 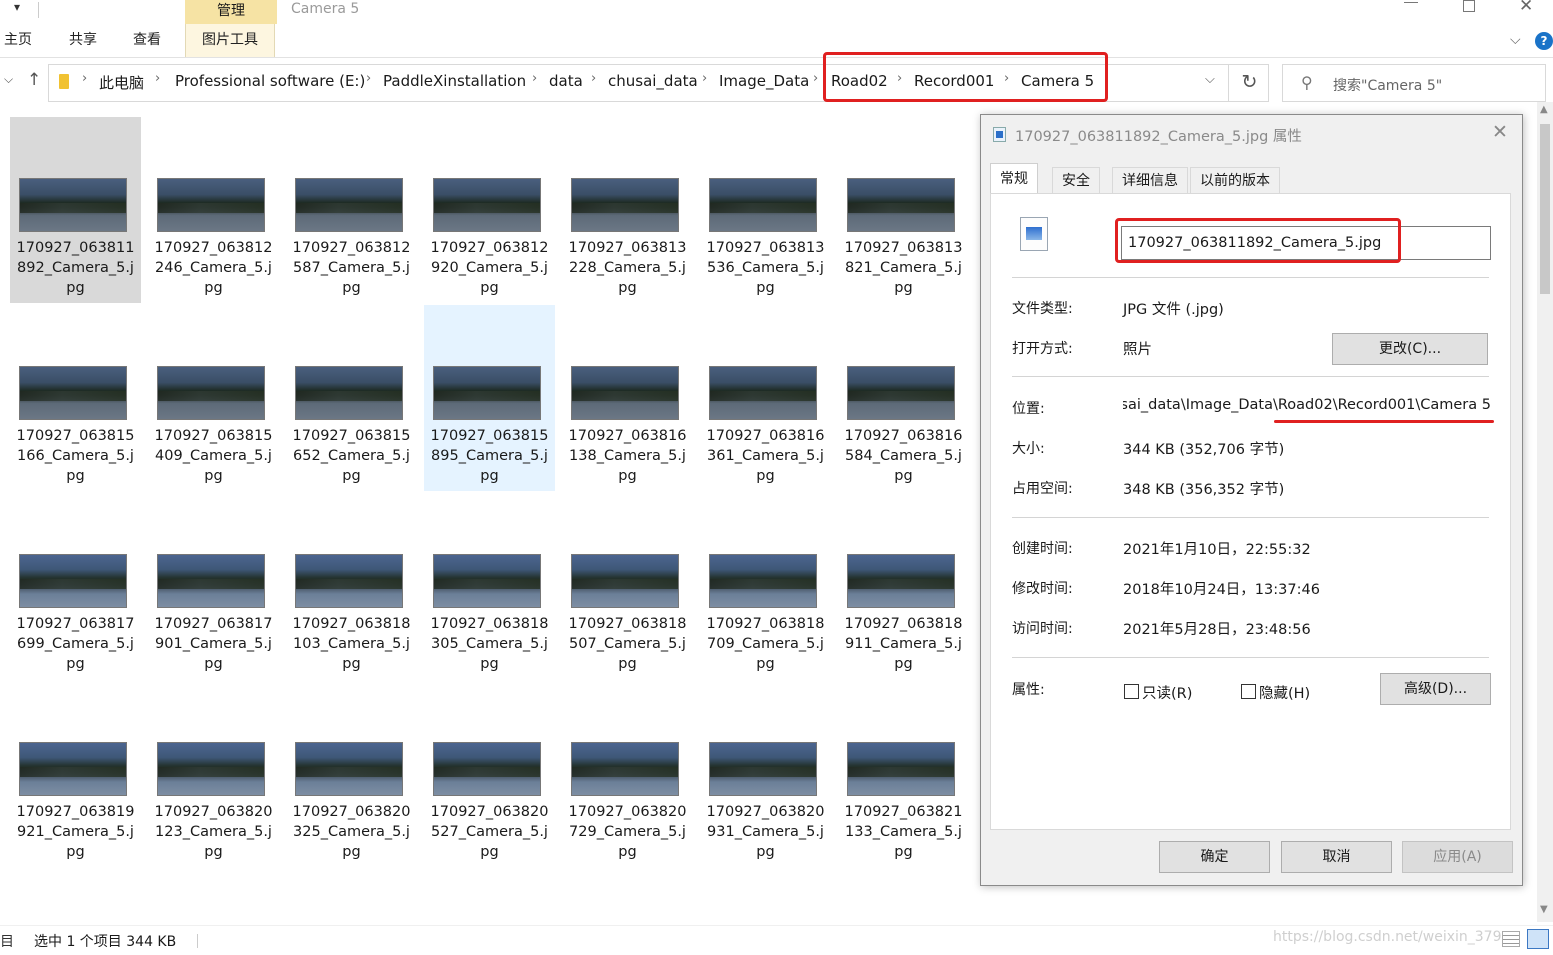 I want to click on tab-details: 详细信息, so click(x=1150, y=180).